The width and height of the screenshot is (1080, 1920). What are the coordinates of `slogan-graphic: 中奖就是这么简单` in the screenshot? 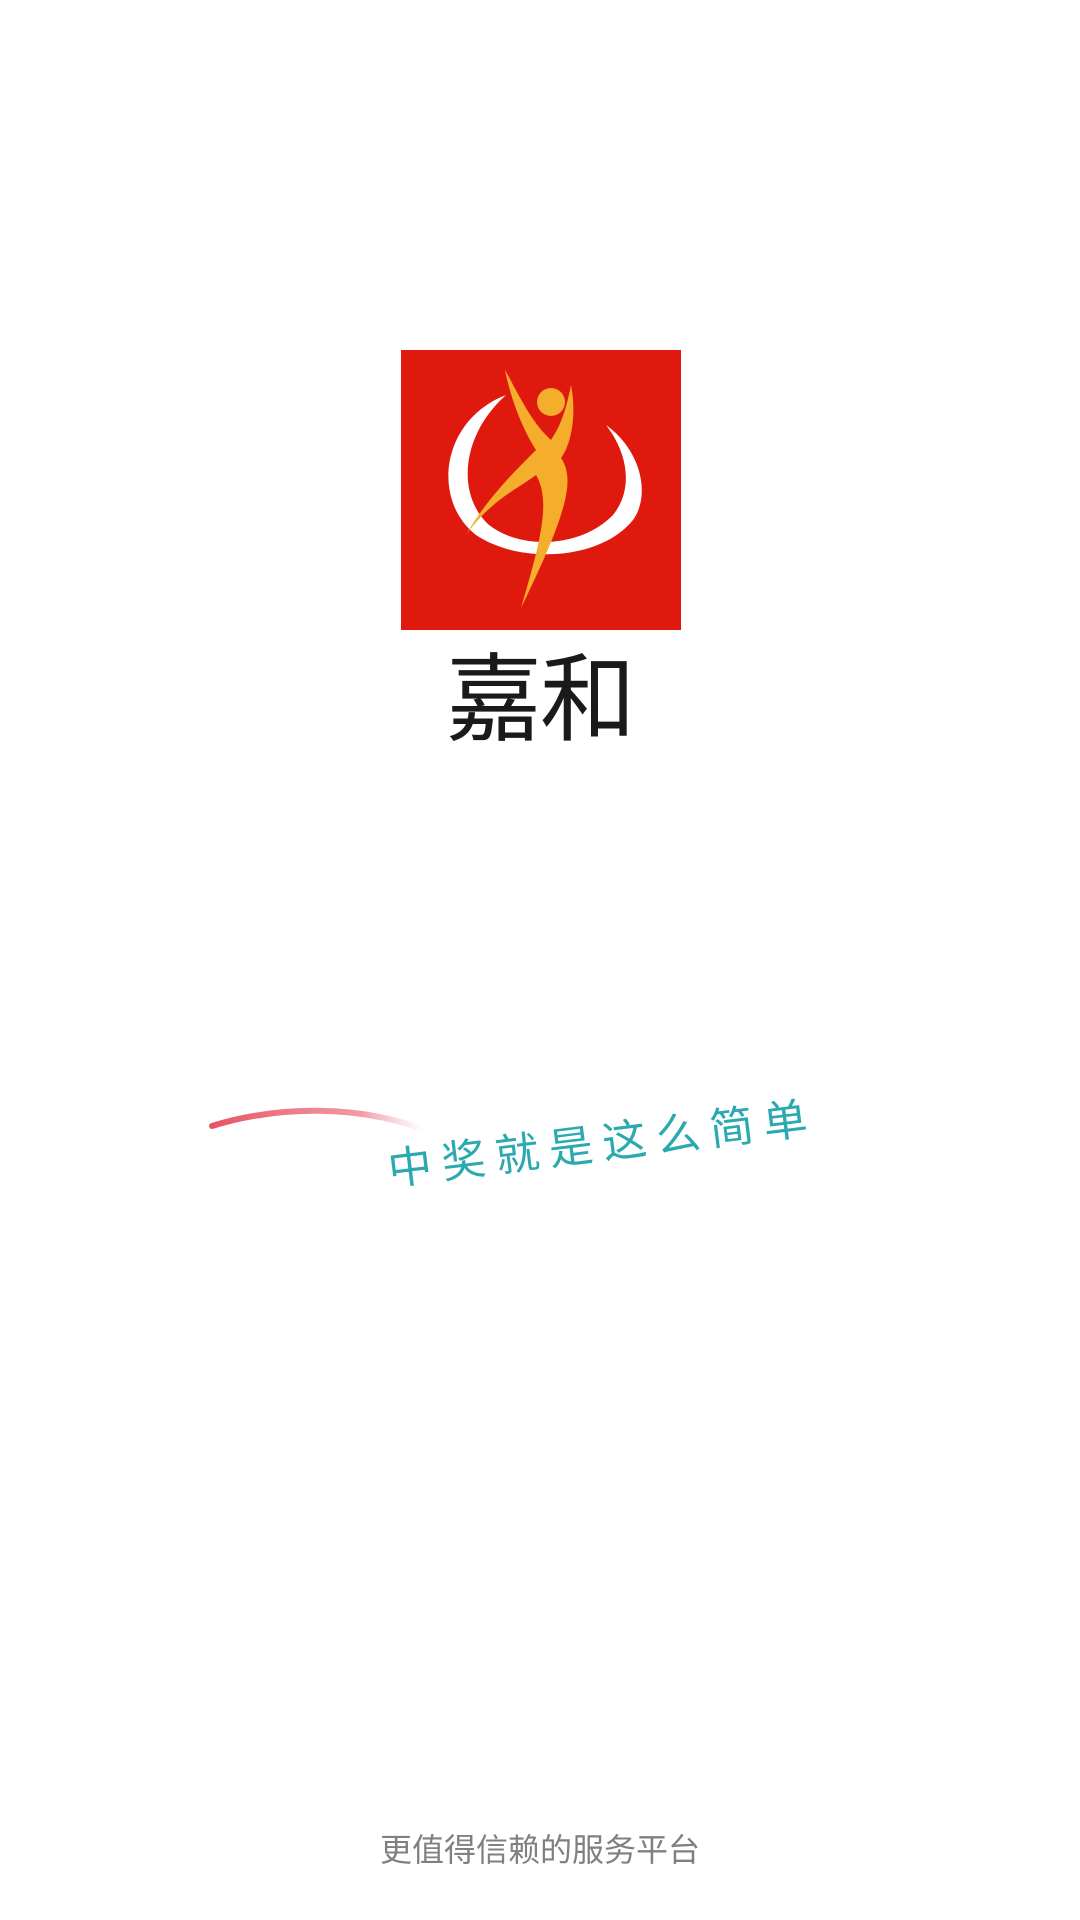 It's located at (530, 1150).